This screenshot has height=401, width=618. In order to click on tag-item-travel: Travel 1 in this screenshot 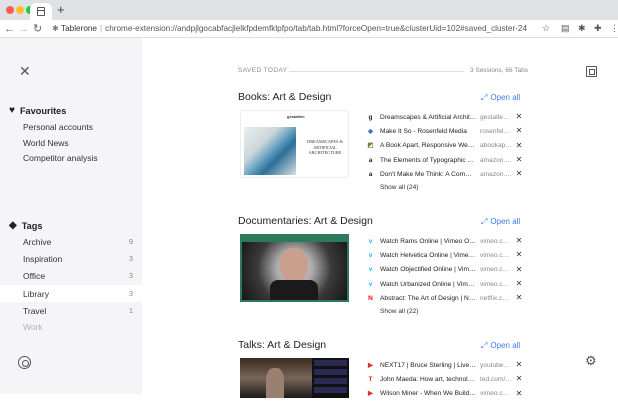, I will do `click(71, 310)`.